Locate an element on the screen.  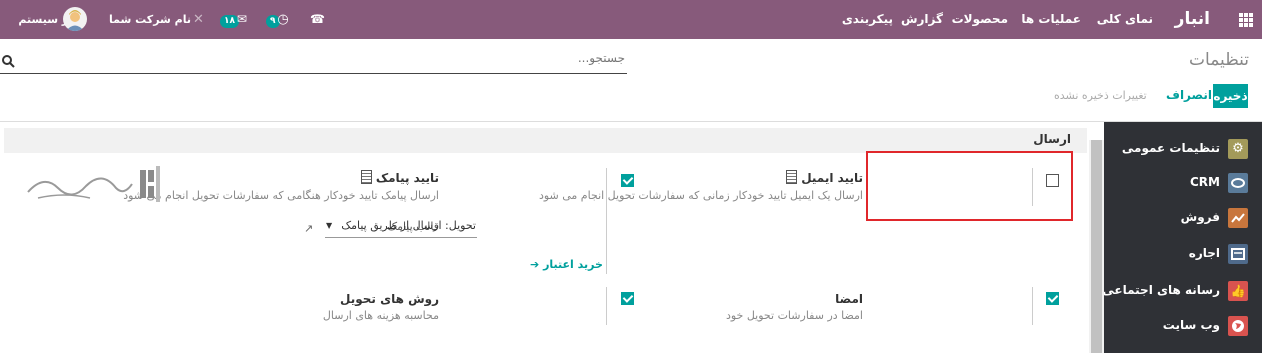
rental-icon is located at coordinates (1238, 254).